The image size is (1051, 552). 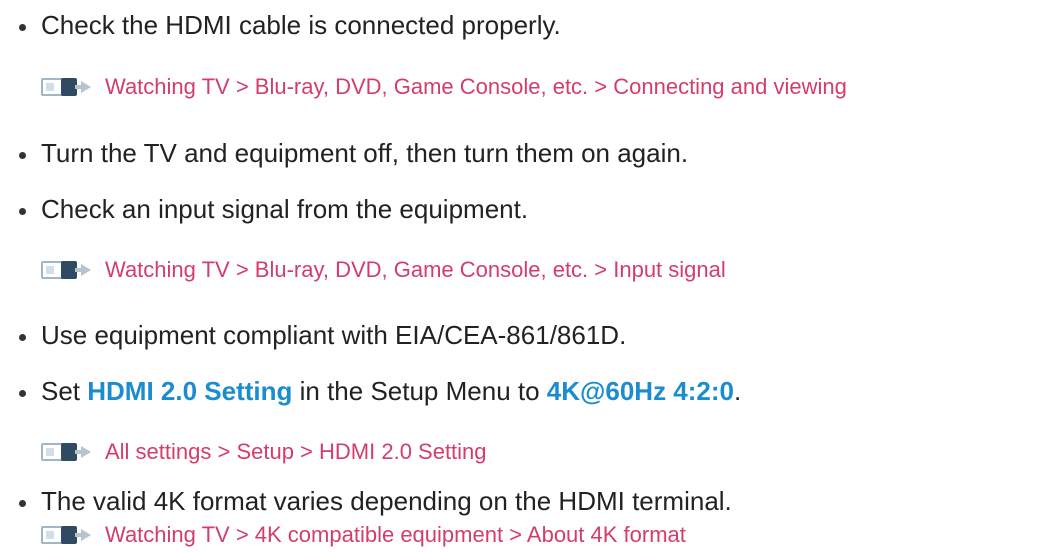 What do you see at coordinates (190, 391) in the screenshot?
I see `setting-name-highlight: HDMI 2.0 Setting` at bounding box center [190, 391].